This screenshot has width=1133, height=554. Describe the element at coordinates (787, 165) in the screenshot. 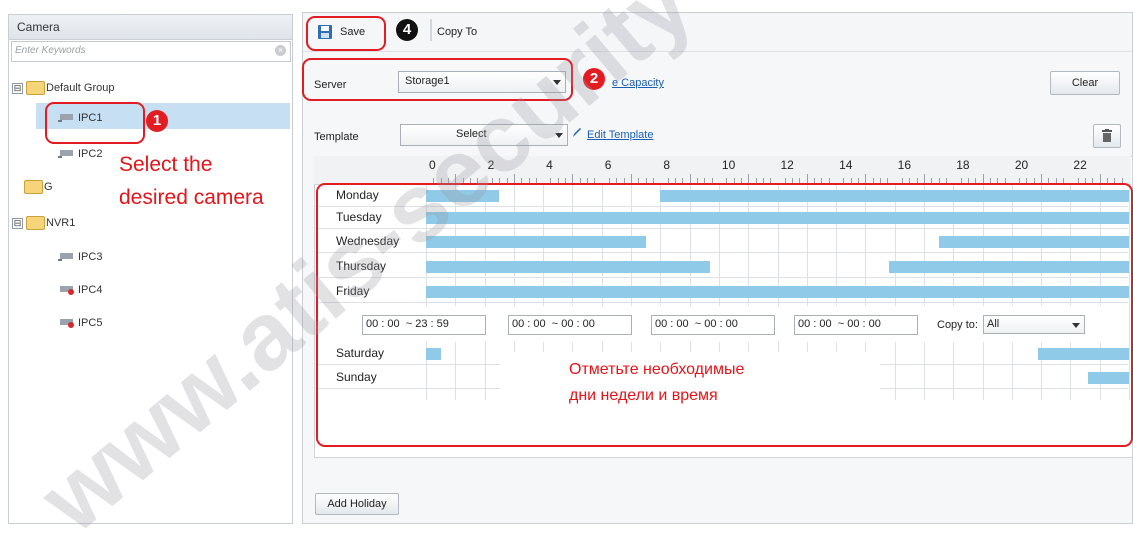

I see `hour-tick-label: 12` at that location.